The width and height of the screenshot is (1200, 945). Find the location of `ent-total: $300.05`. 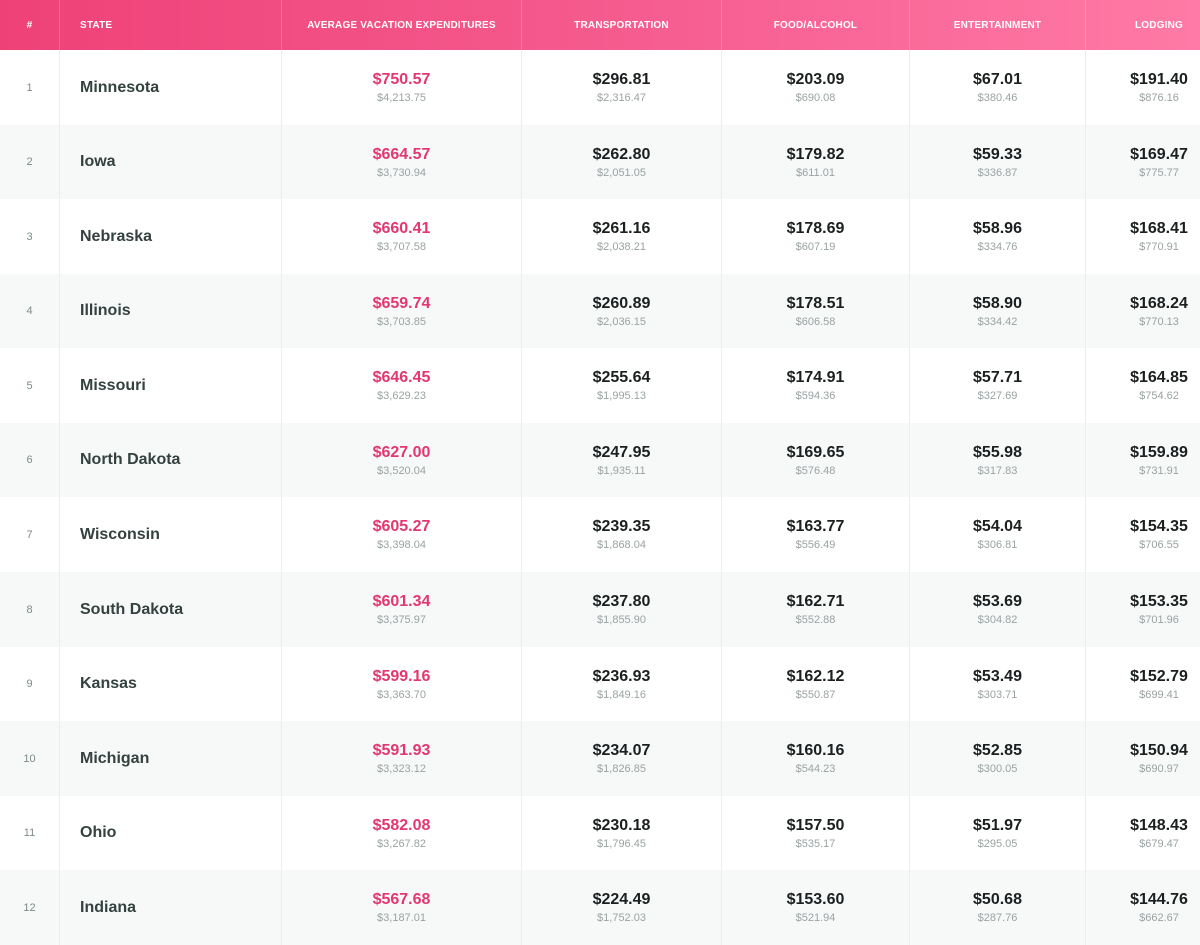

ent-total: $300.05 is located at coordinates (997, 769).